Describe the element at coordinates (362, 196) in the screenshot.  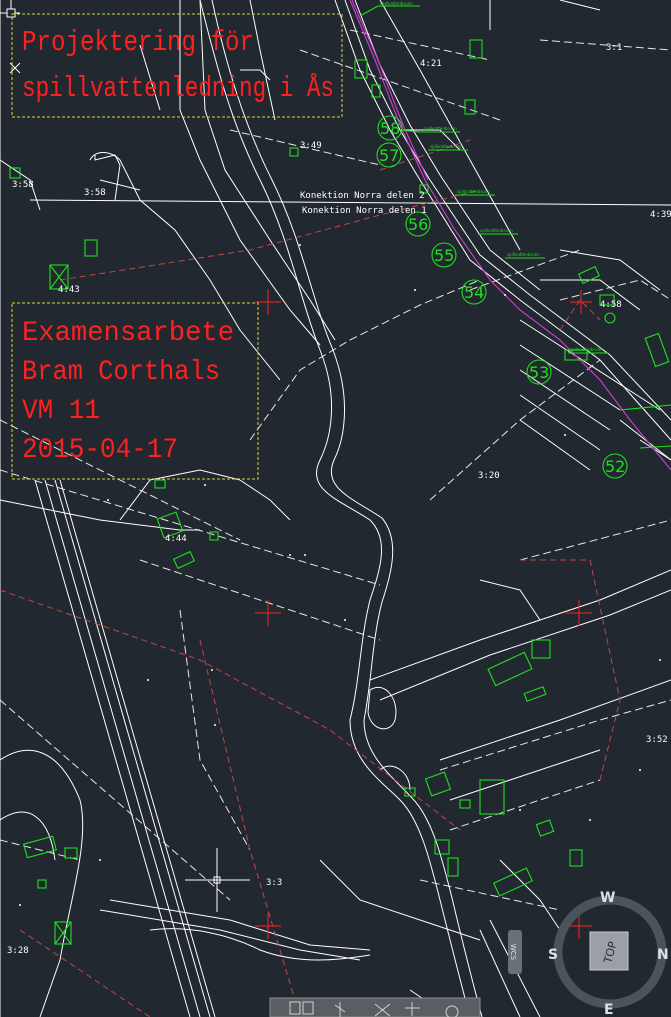
I see `section-label-upper: Konektion Norra delen 2` at that location.